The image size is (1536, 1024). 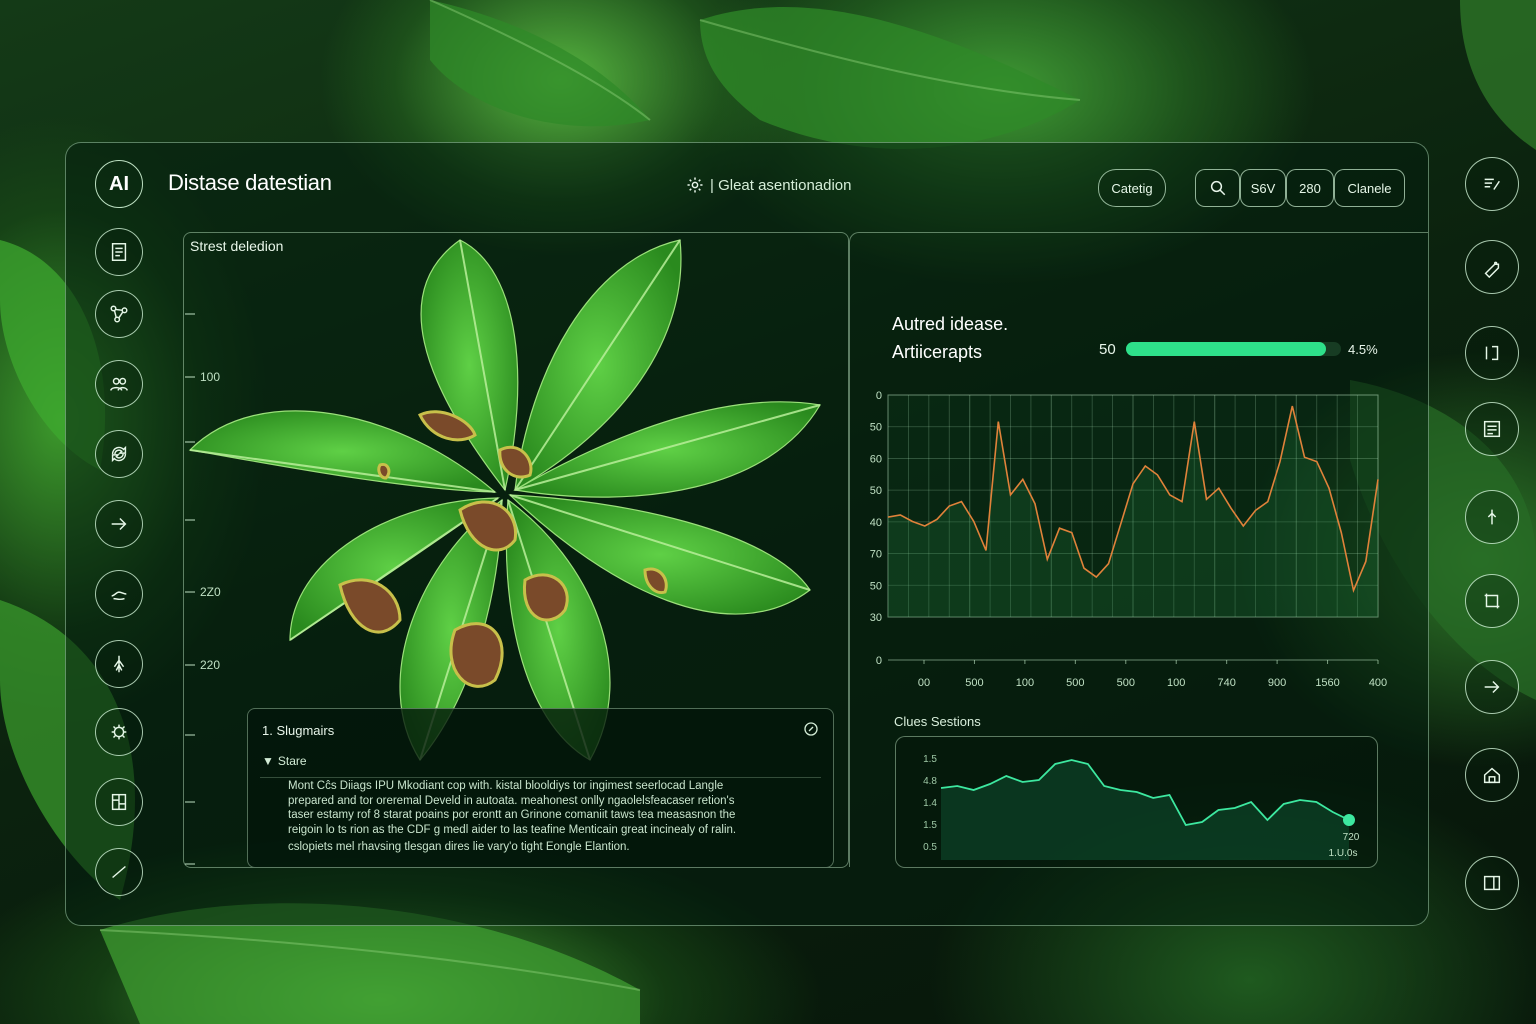 I want to click on metric-progress-bar, so click(x=1233, y=349).